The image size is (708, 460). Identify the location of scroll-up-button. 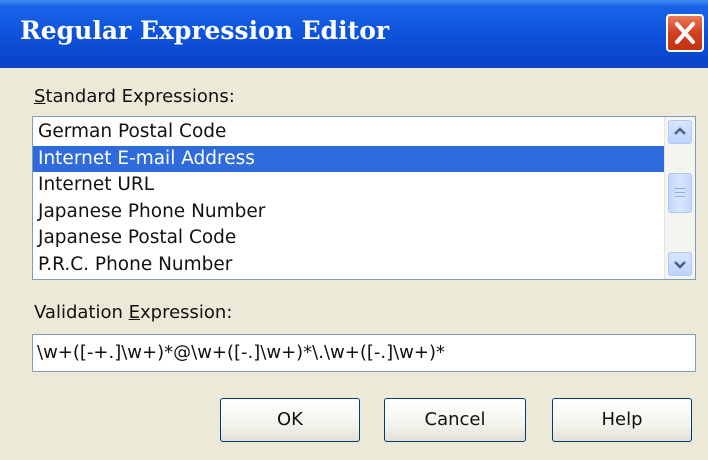
(680, 132).